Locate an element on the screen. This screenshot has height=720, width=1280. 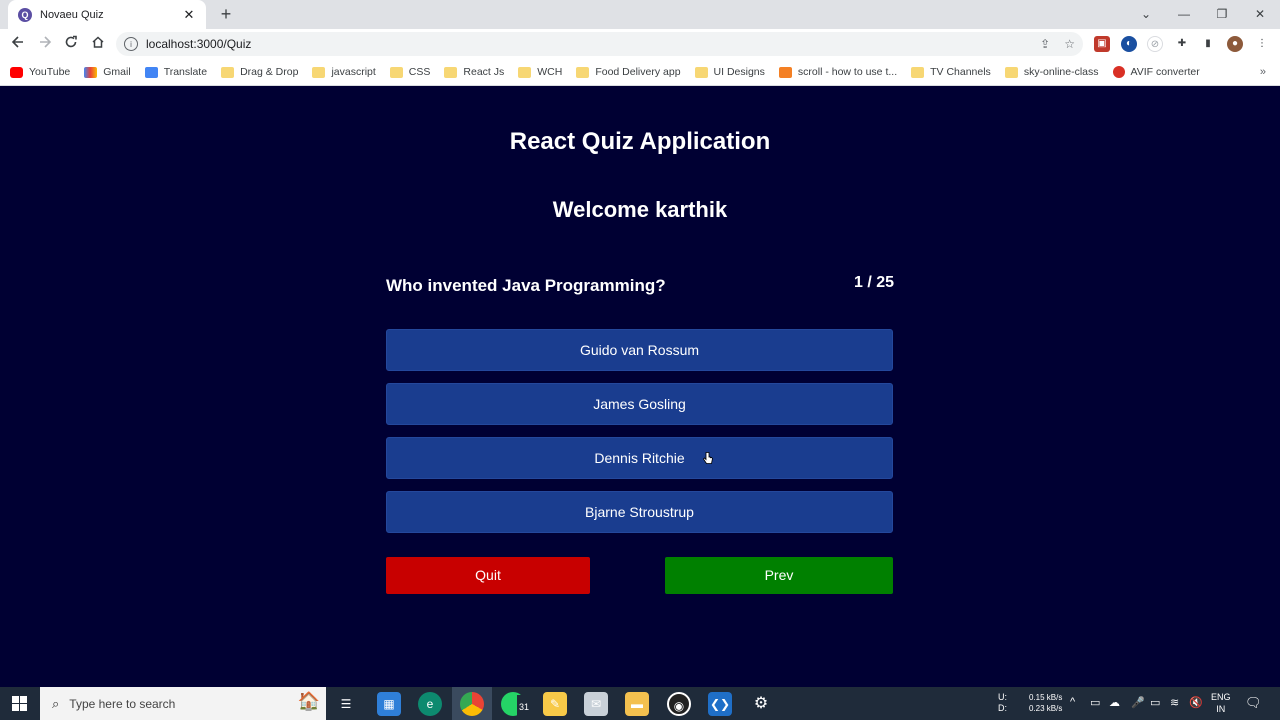
tray-device-icon: ▭ is located at coordinates (1095, 708).